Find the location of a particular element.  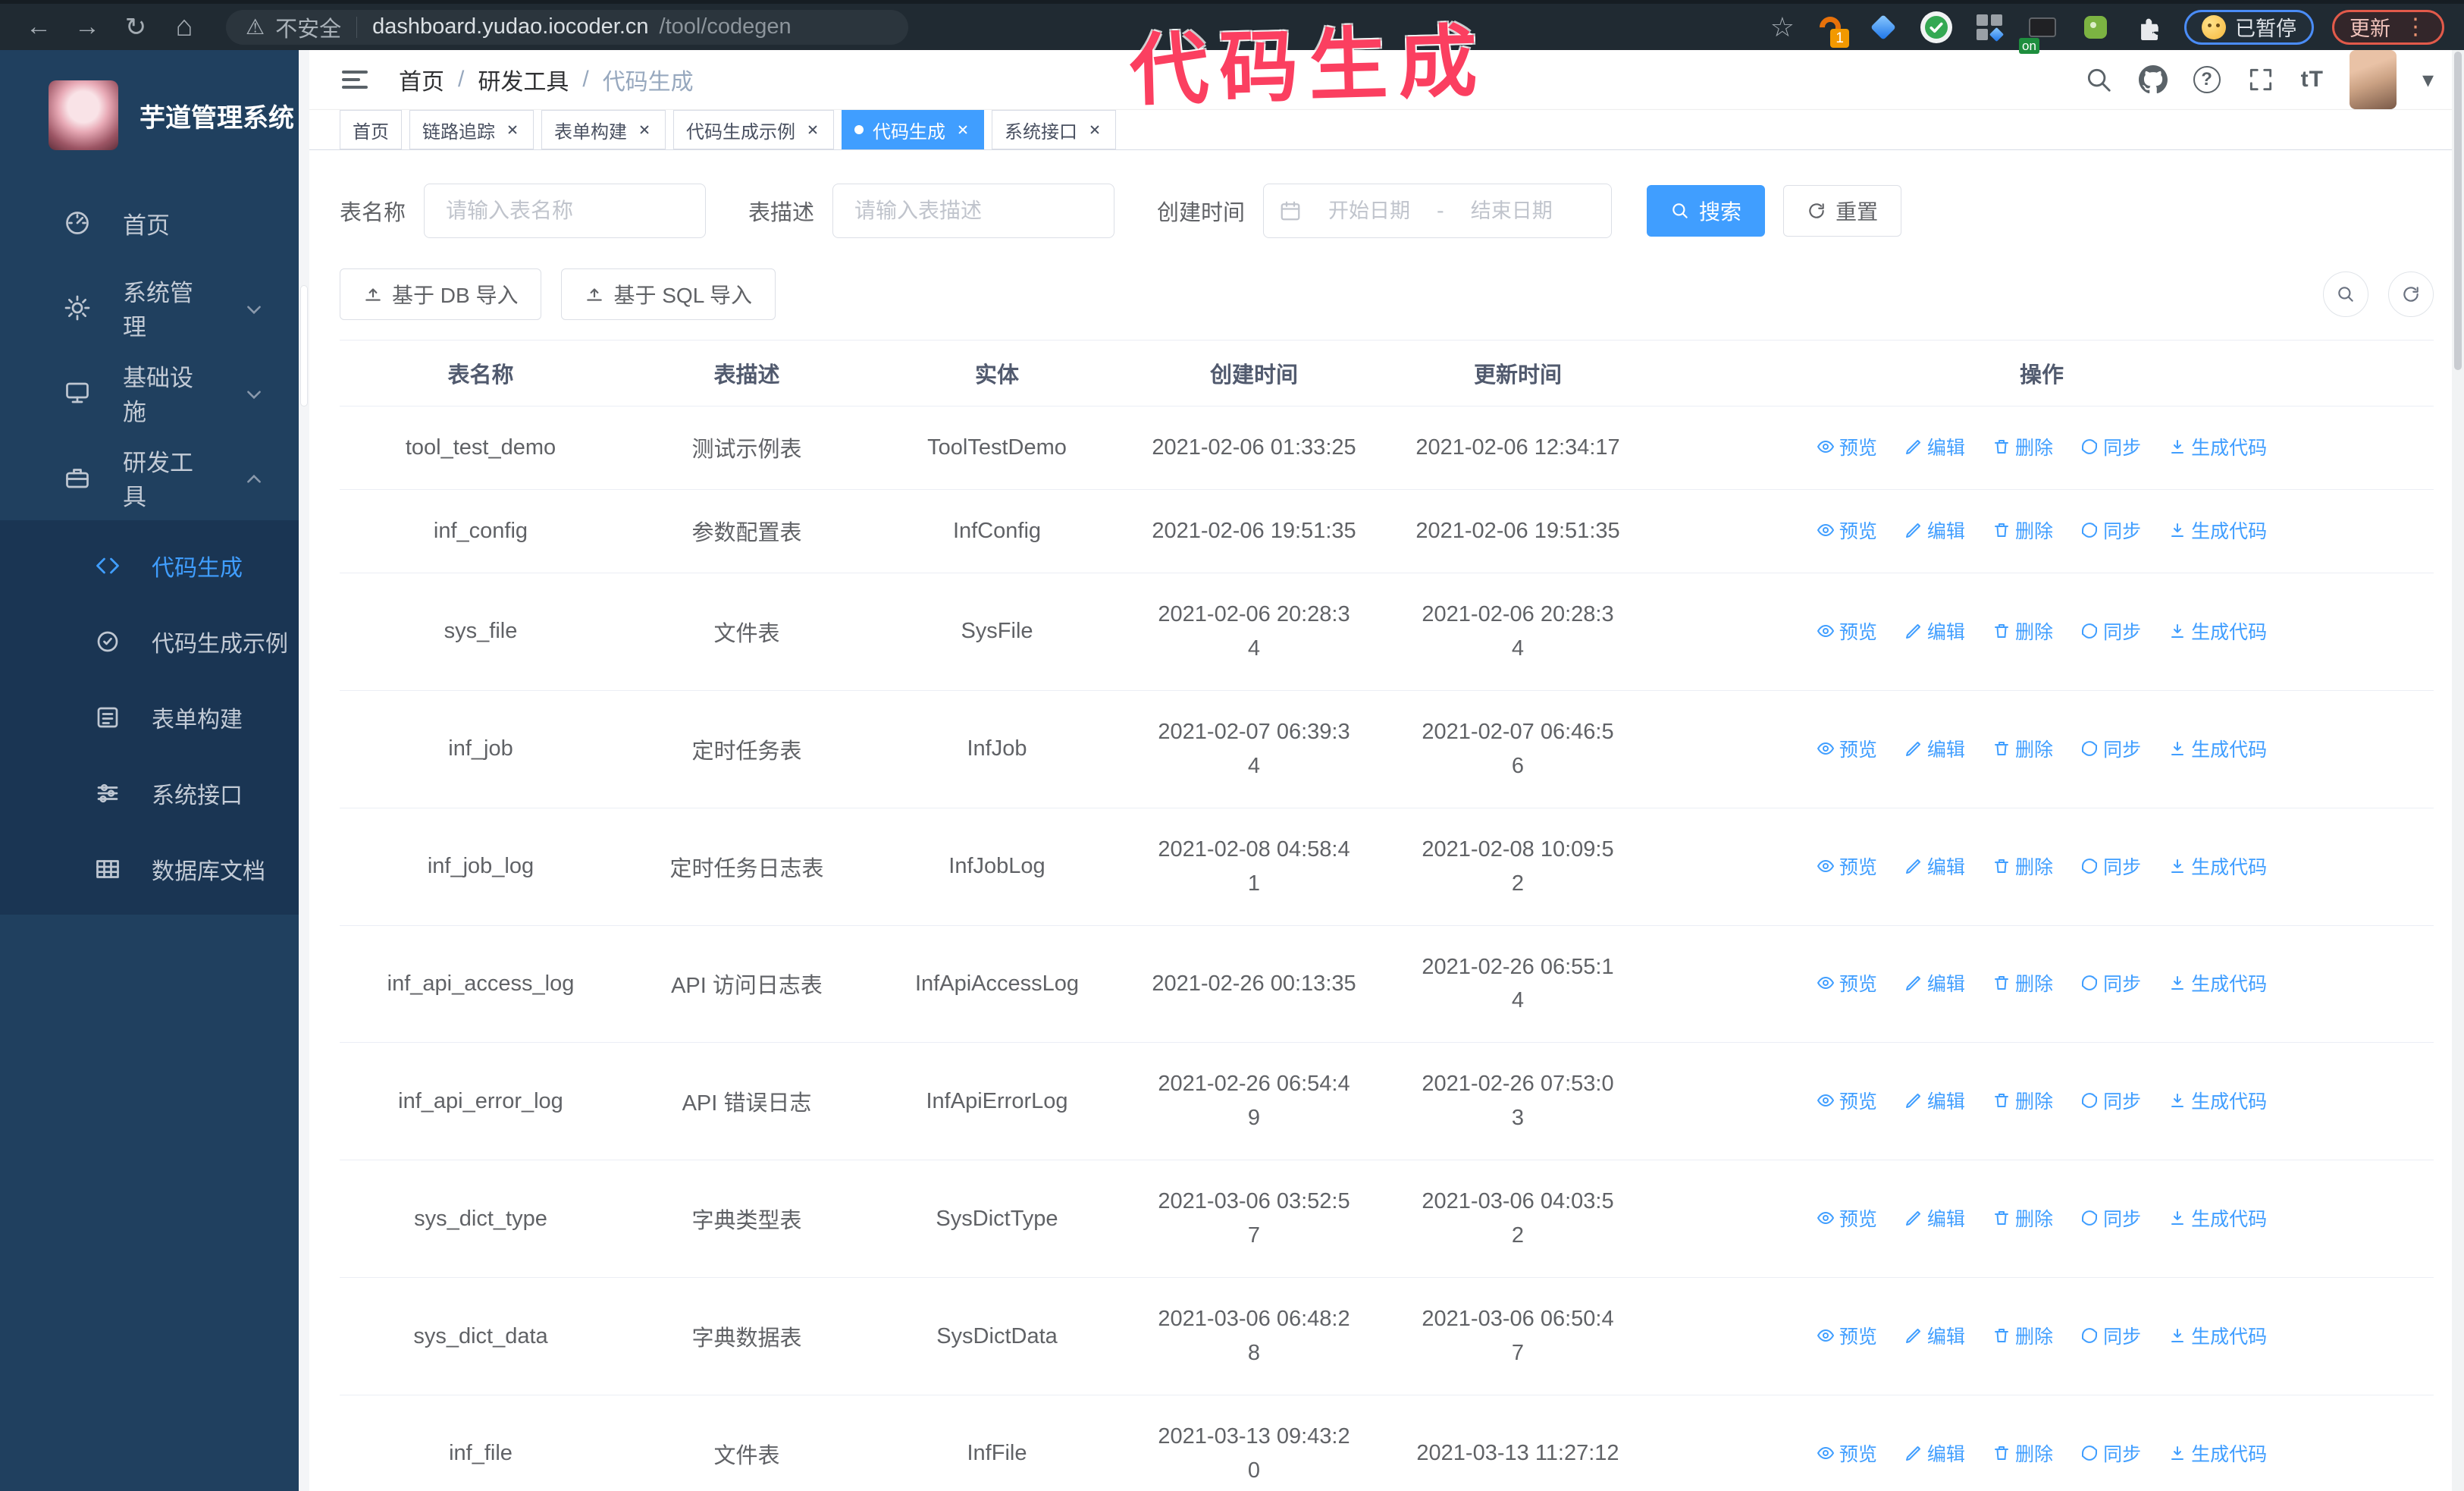

sidebar-item-infrastructure: 基础设施 is located at coordinates (150, 392).